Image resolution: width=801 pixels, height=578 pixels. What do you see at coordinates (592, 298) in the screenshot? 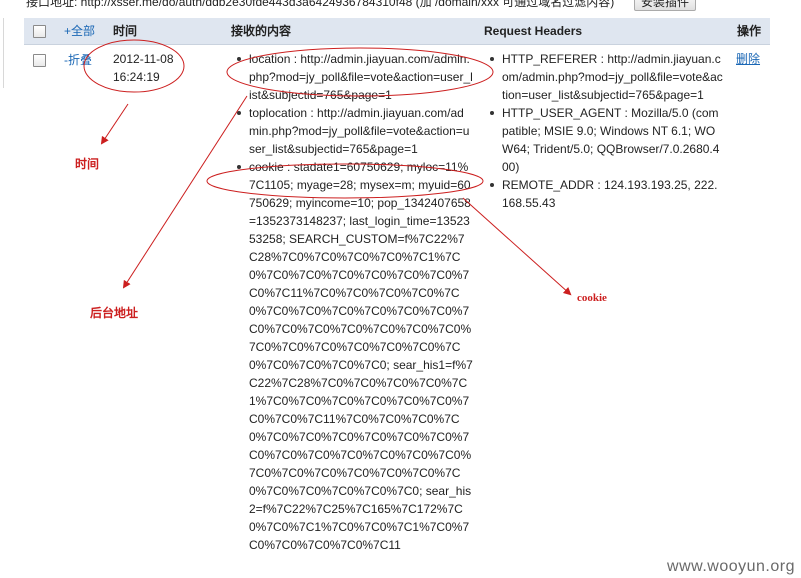
I see `annotation-cookie: cookie` at bounding box center [592, 298].